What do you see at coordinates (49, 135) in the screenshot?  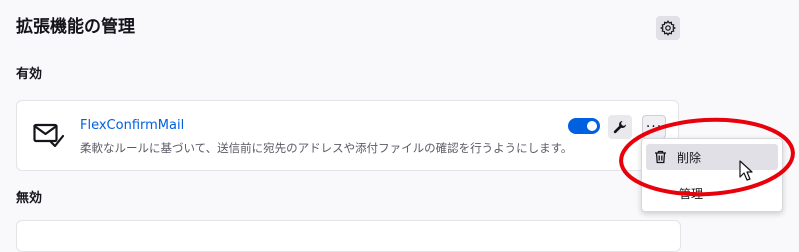 I see `mail-check-icon` at bounding box center [49, 135].